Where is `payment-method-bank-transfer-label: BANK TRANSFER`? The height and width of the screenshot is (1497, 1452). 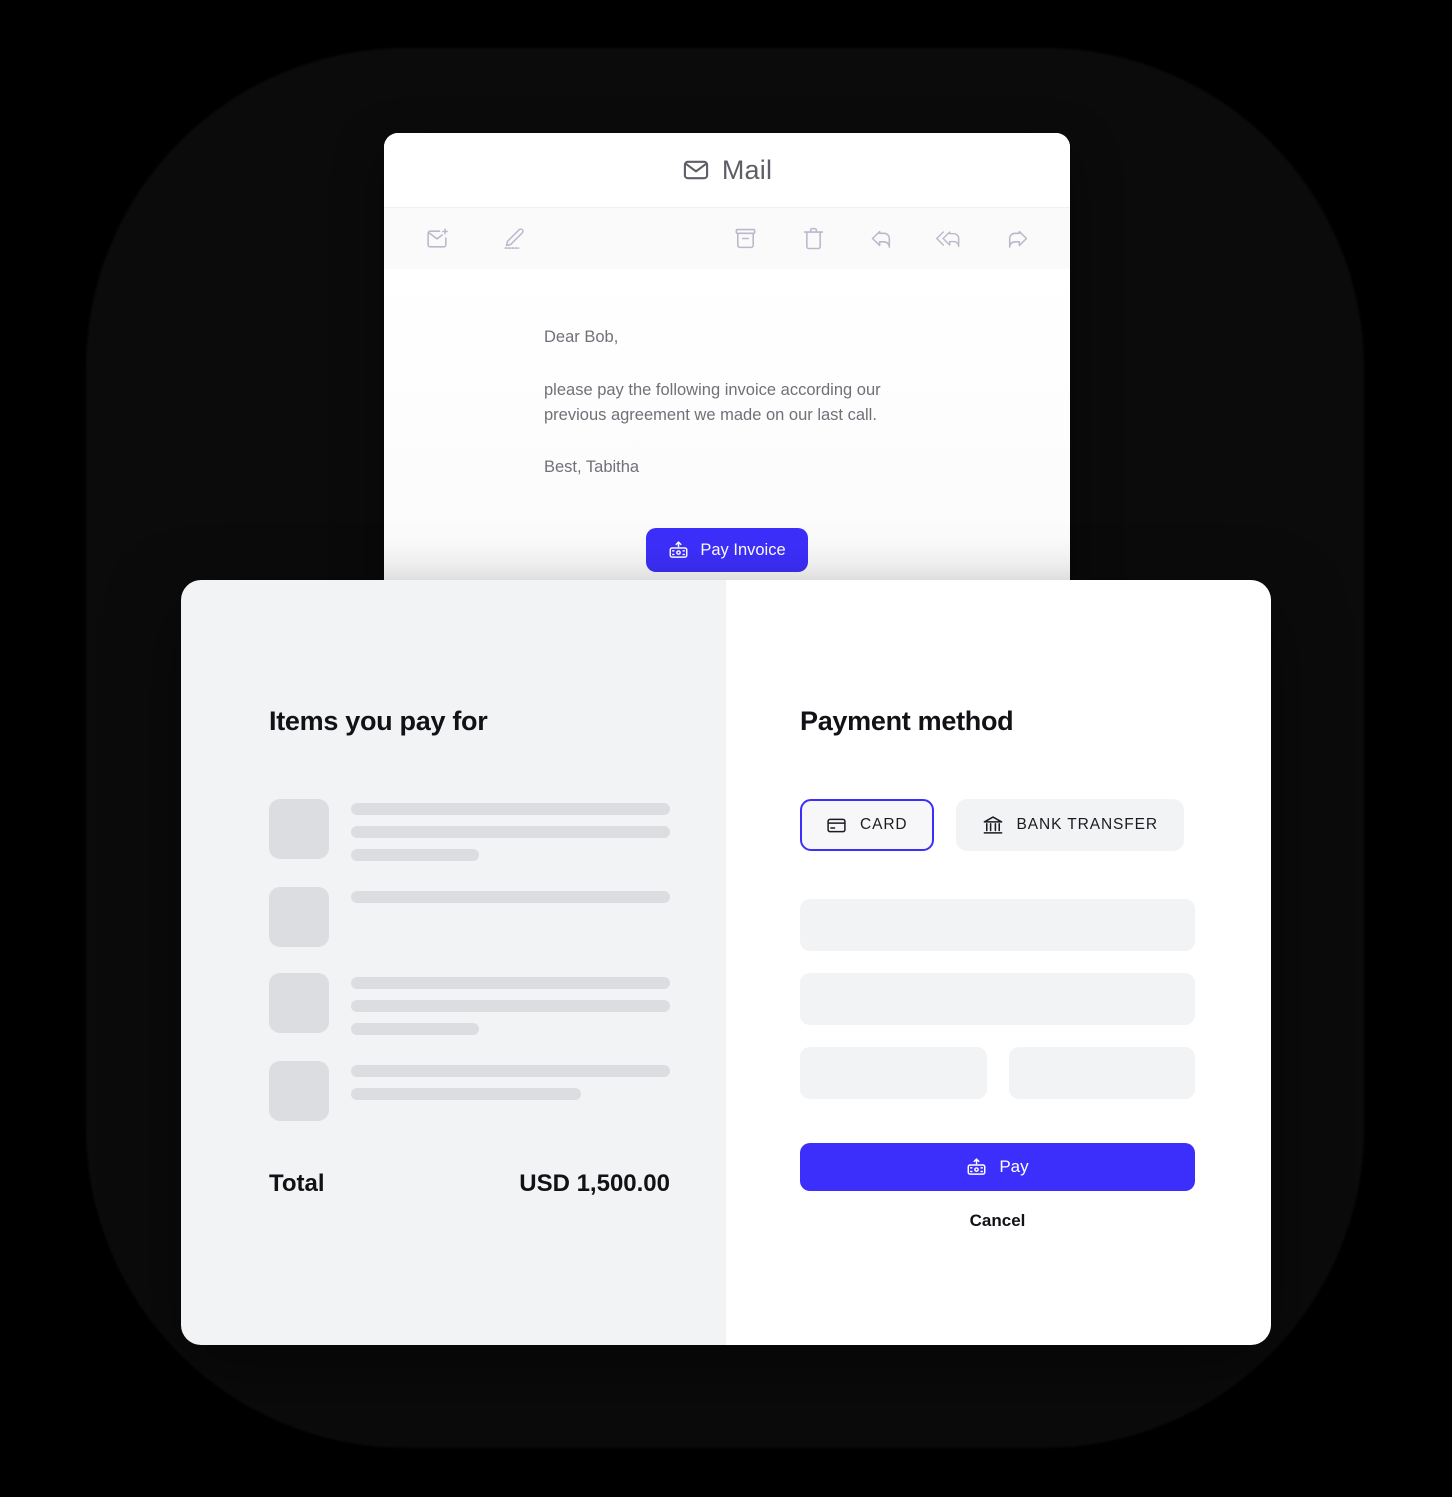
payment-method-bank-transfer-label: BANK TRANSFER is located at coordinates (1087, 824).